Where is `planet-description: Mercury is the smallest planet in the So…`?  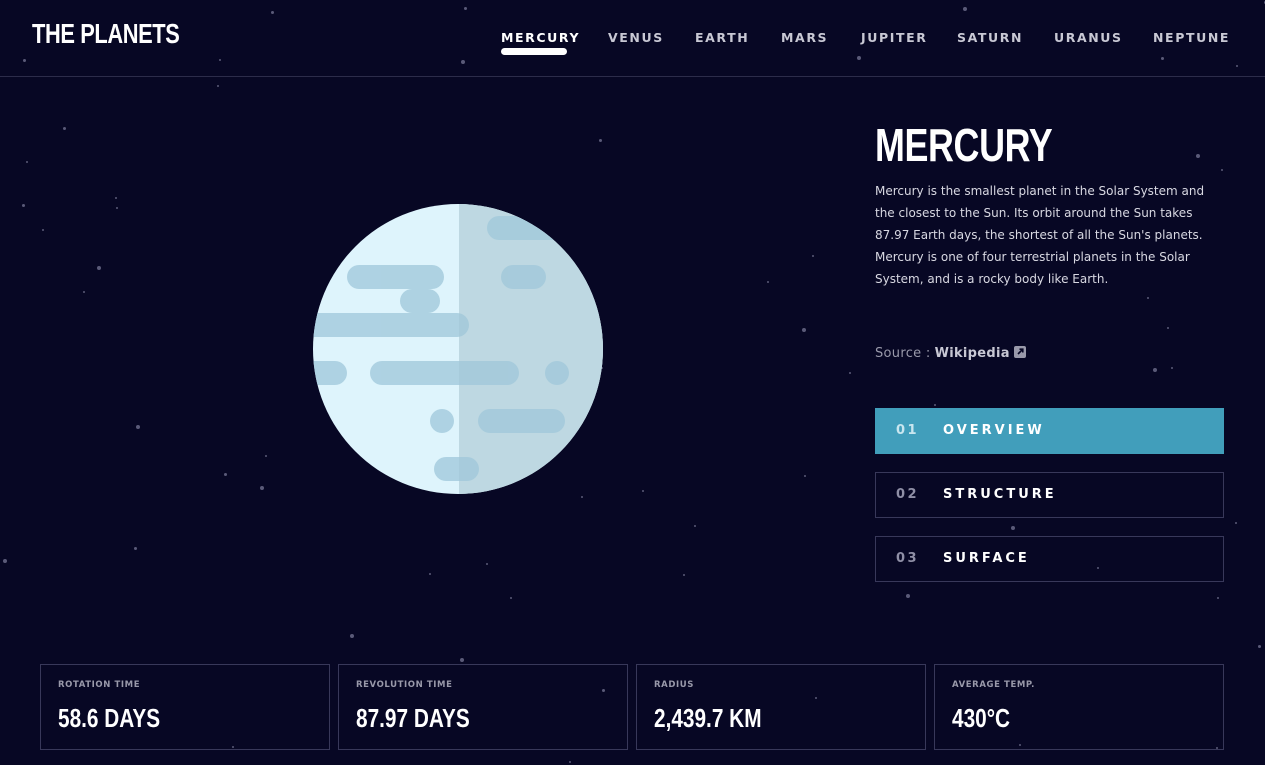
planet-description: Mercury is the smallest planet in the So… is located at coordinates (1040, 235).